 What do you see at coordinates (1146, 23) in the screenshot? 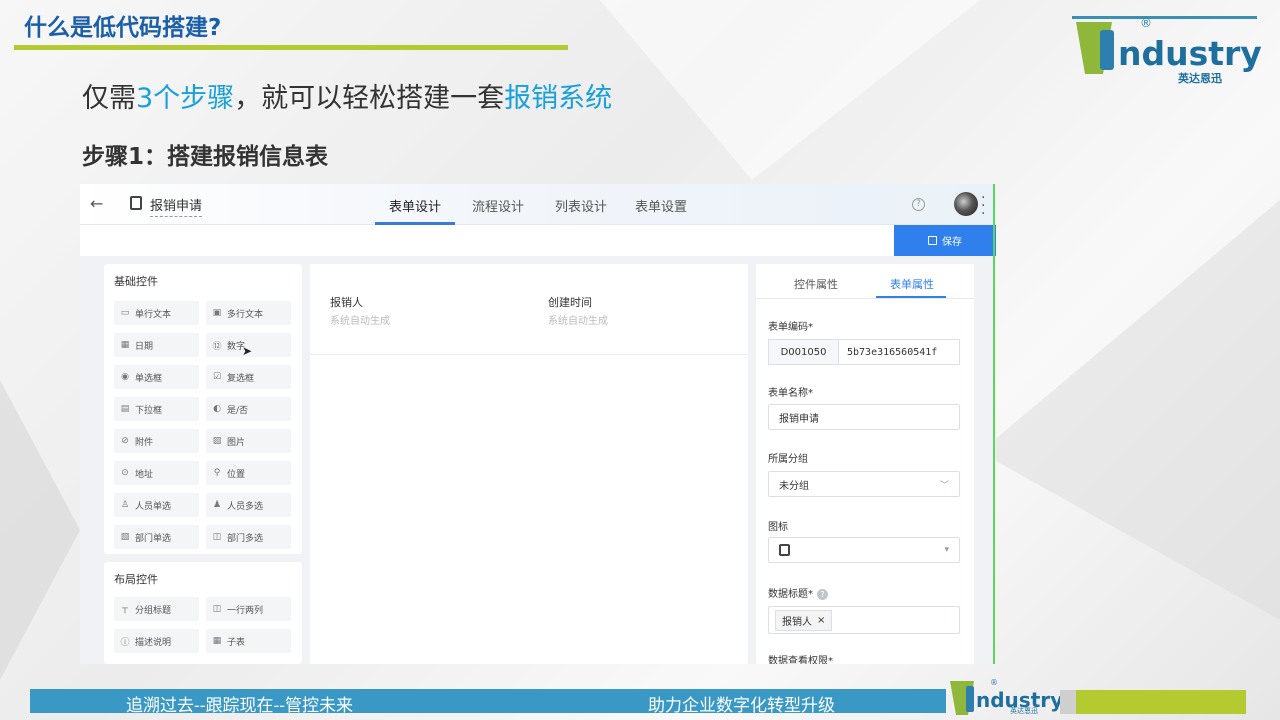
I see `registered-mark: ®` at bounding box center [1146, 23].